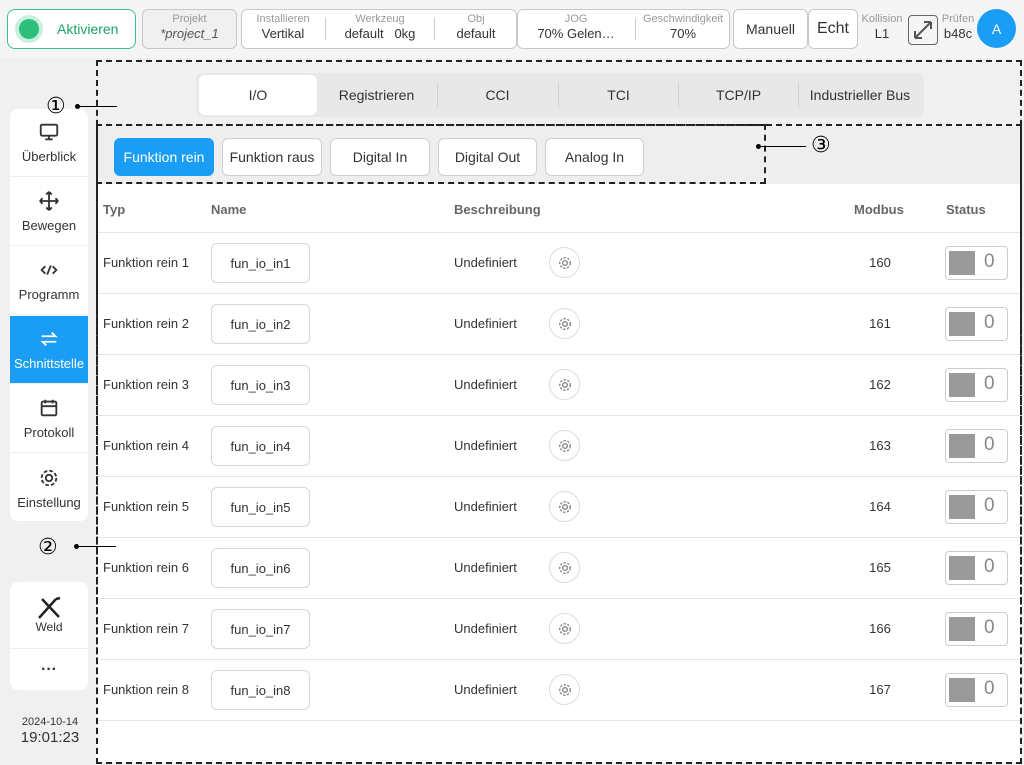  I want to click on gear-icon, so click(49, 477).